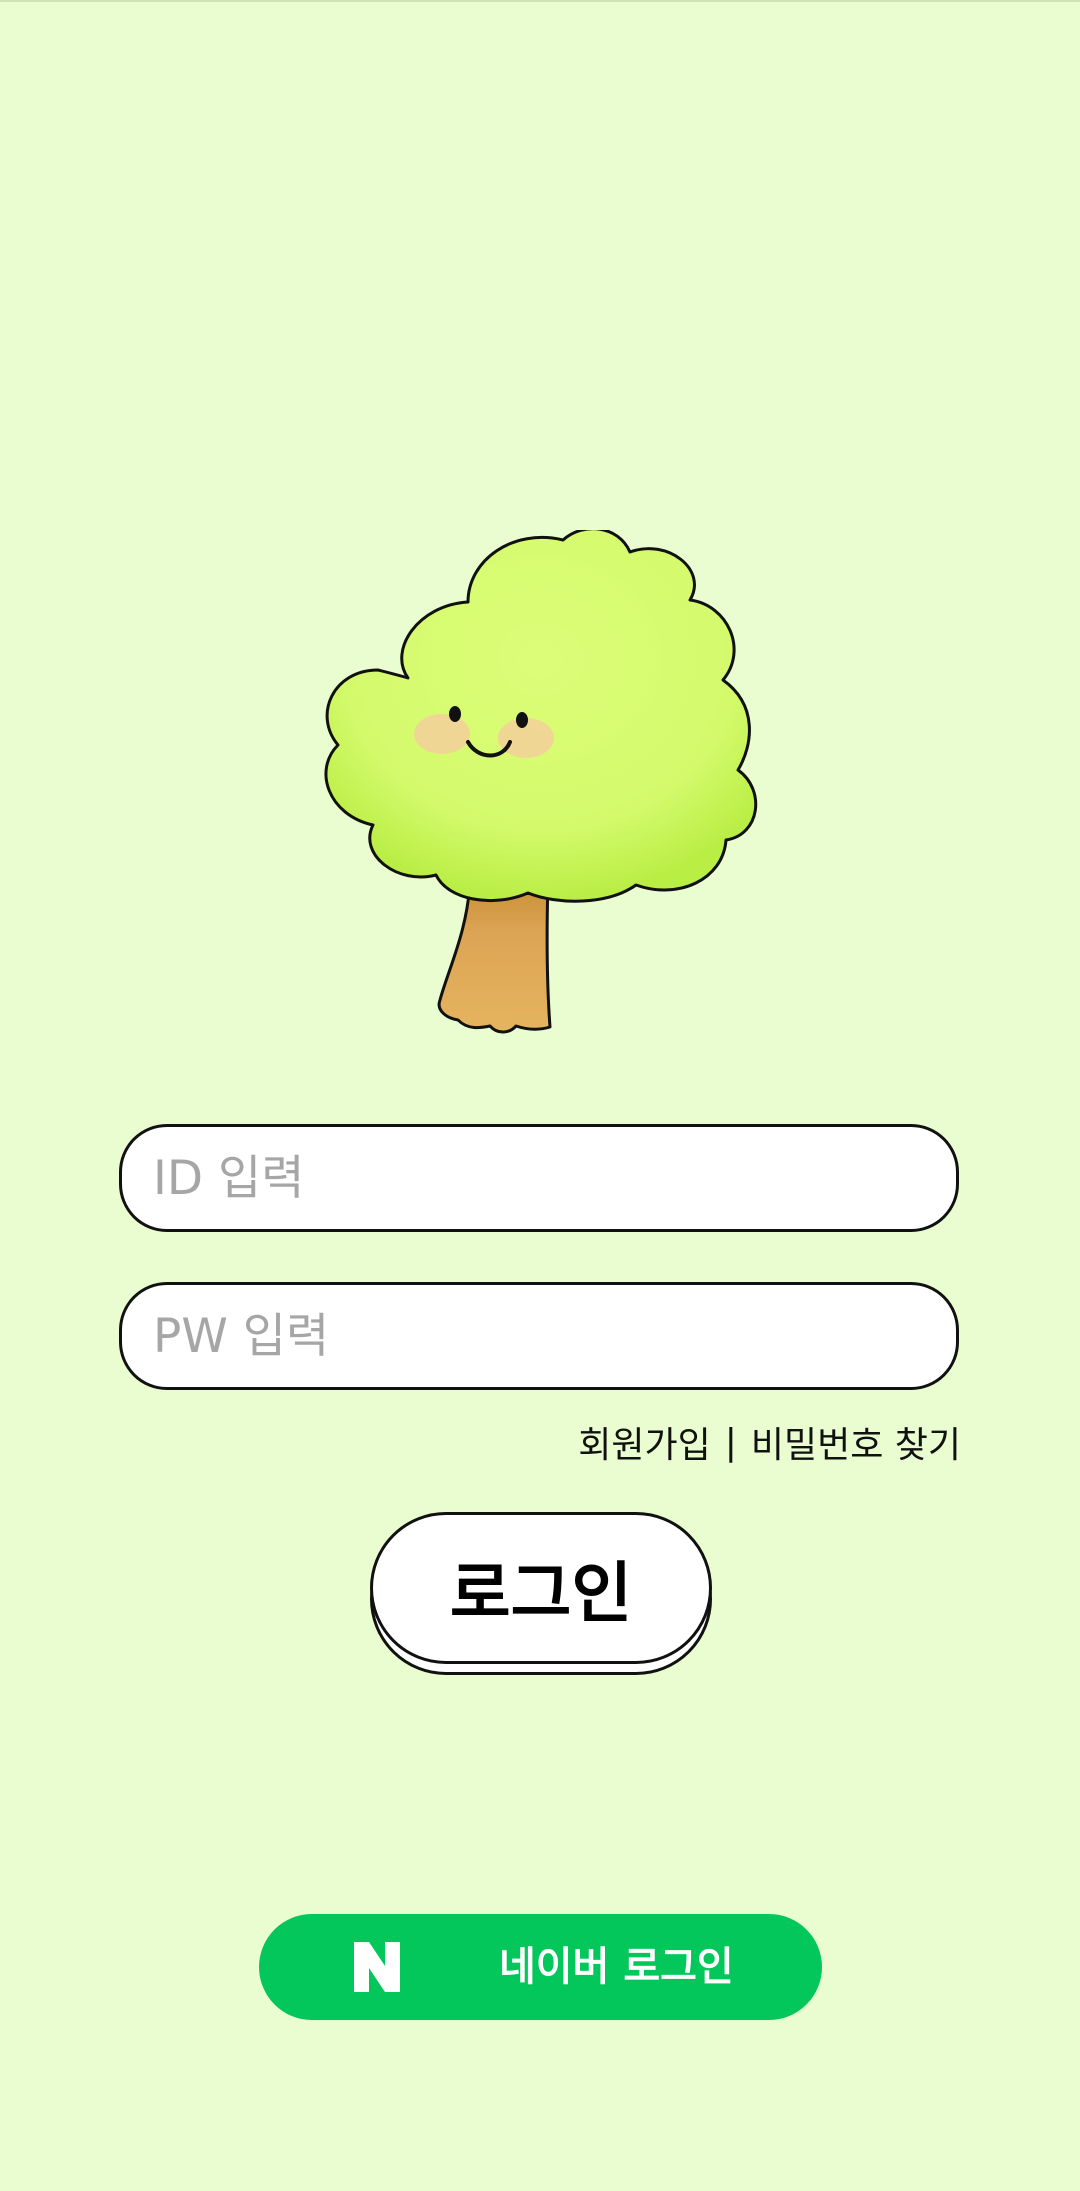 This screenshot has width=1080, height=2191. What do you see at coordinates (377, 1967) in the screenshot?
I see `naver-logo-icon: N` at bounding box center [377, 1967].